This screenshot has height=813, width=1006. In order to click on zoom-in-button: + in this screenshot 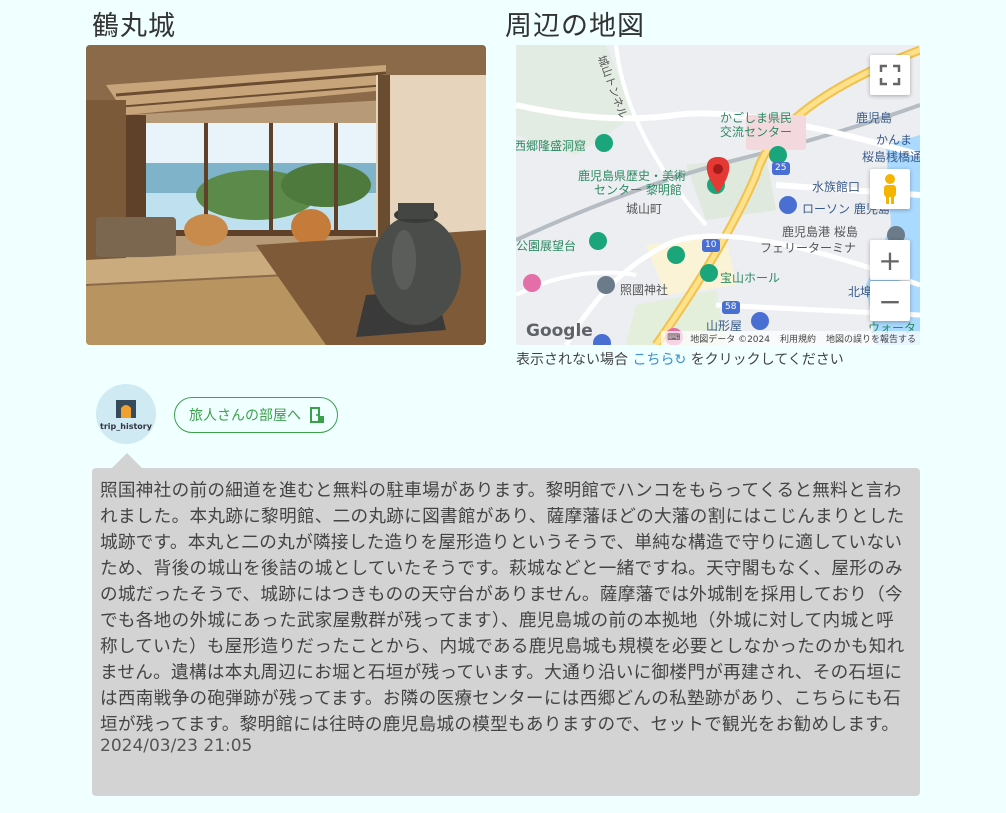, I will do `click(890, 260)`.